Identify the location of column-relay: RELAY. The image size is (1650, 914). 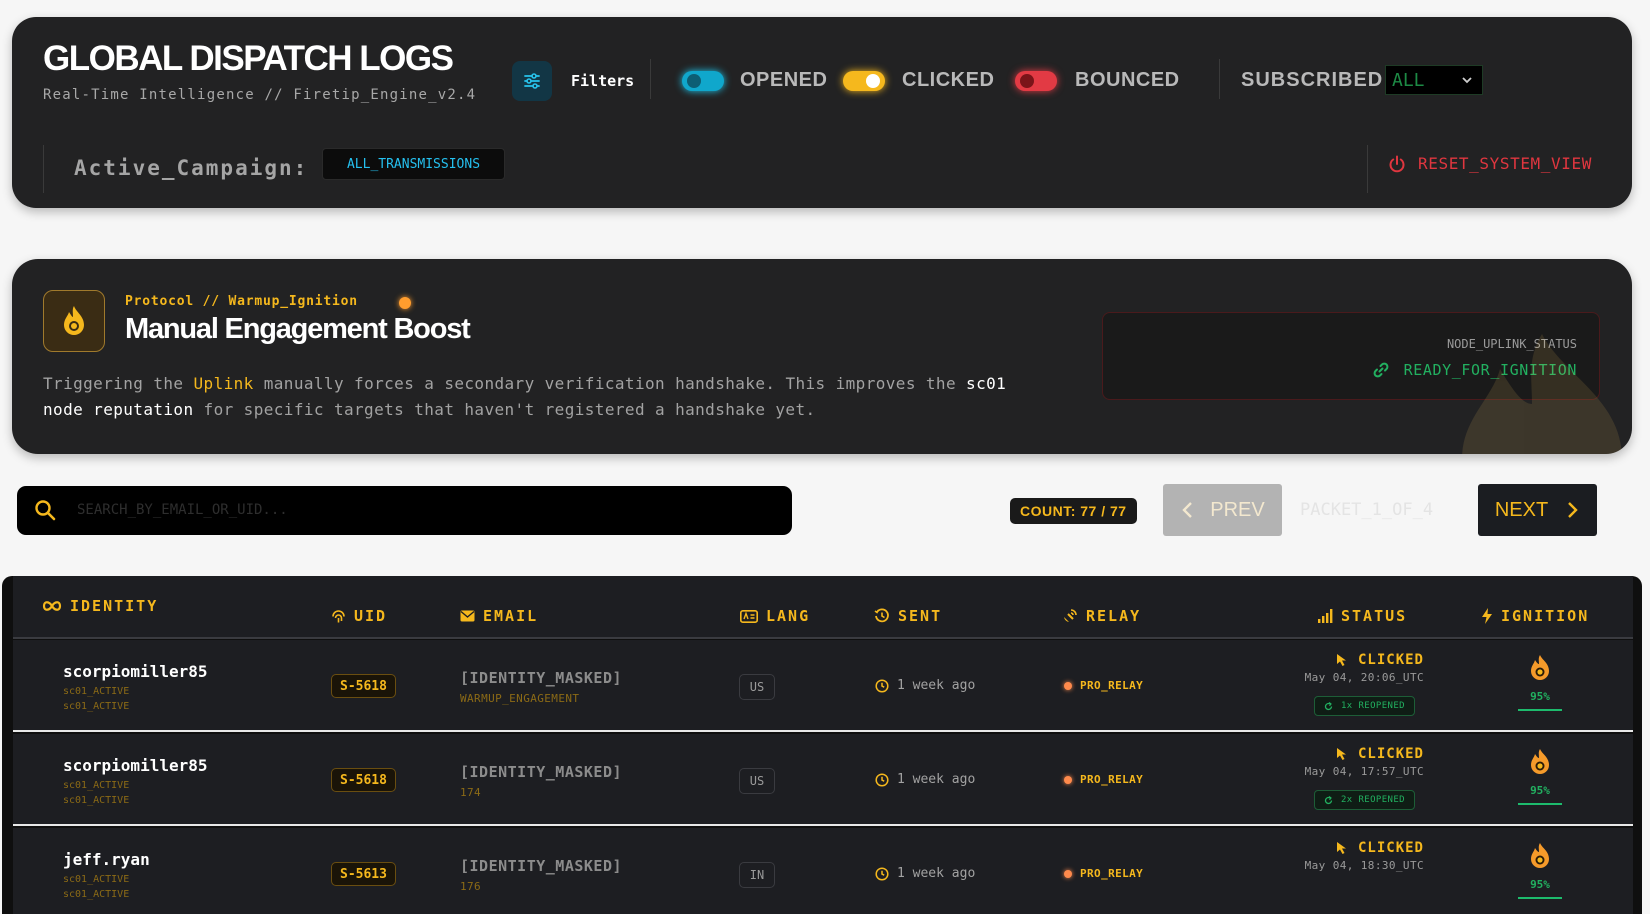
(1101, 616).